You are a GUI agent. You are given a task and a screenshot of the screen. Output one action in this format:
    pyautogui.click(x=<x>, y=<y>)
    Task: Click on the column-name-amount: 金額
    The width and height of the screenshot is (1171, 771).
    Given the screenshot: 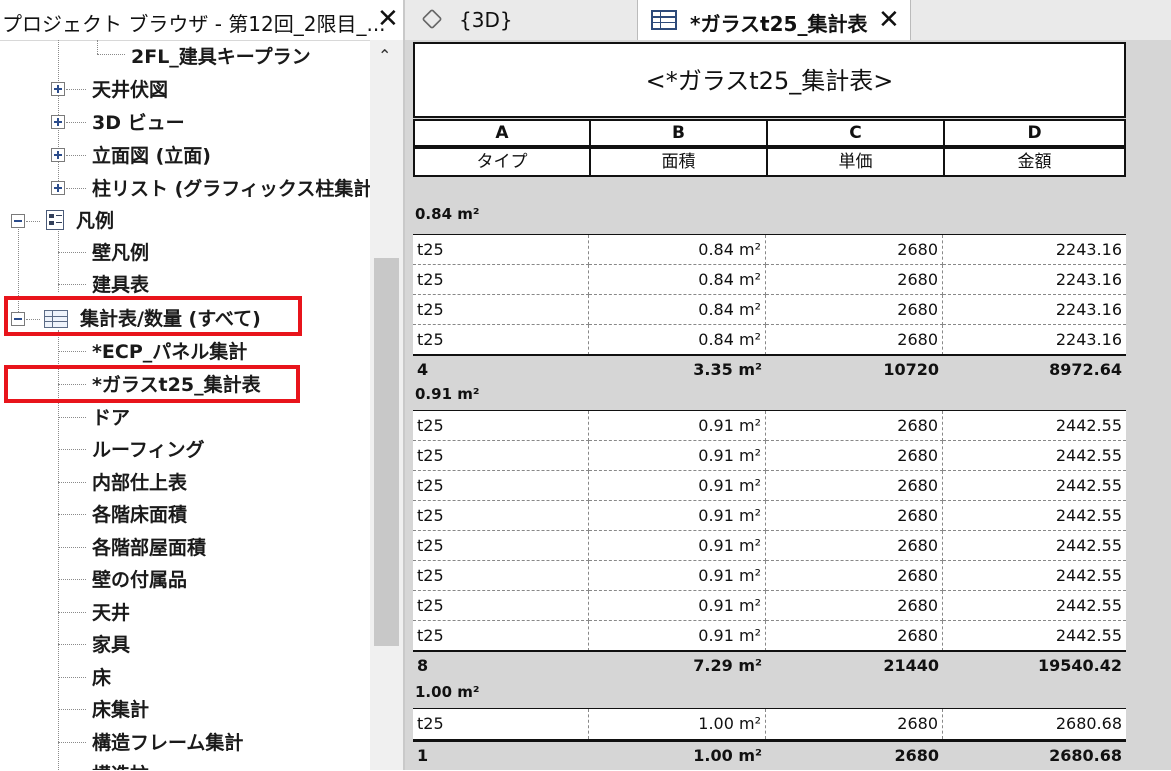 What is the action you would take?
    pyautogui.click(x=1034, y=162)
    